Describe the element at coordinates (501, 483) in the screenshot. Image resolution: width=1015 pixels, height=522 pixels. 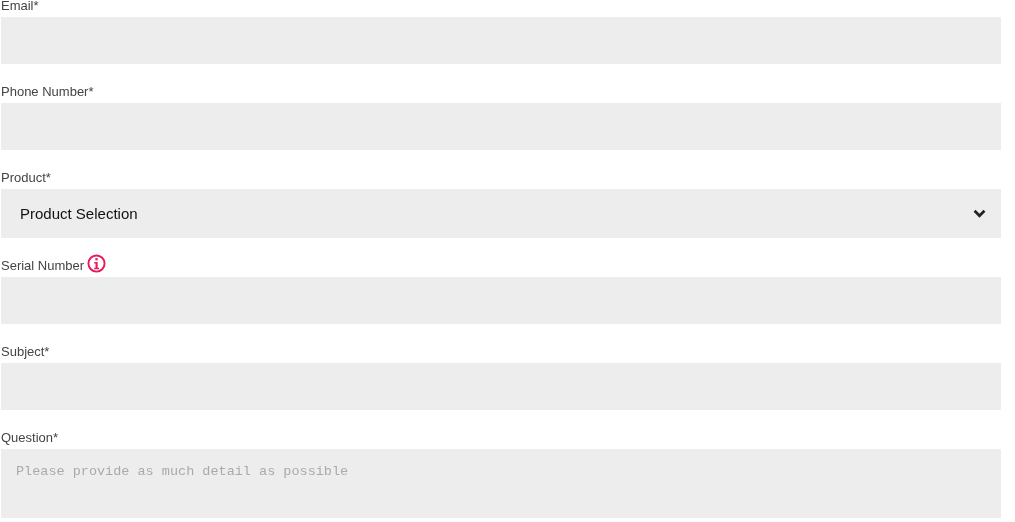
I see `text-area: Please provide as much detail as possible` at that location.